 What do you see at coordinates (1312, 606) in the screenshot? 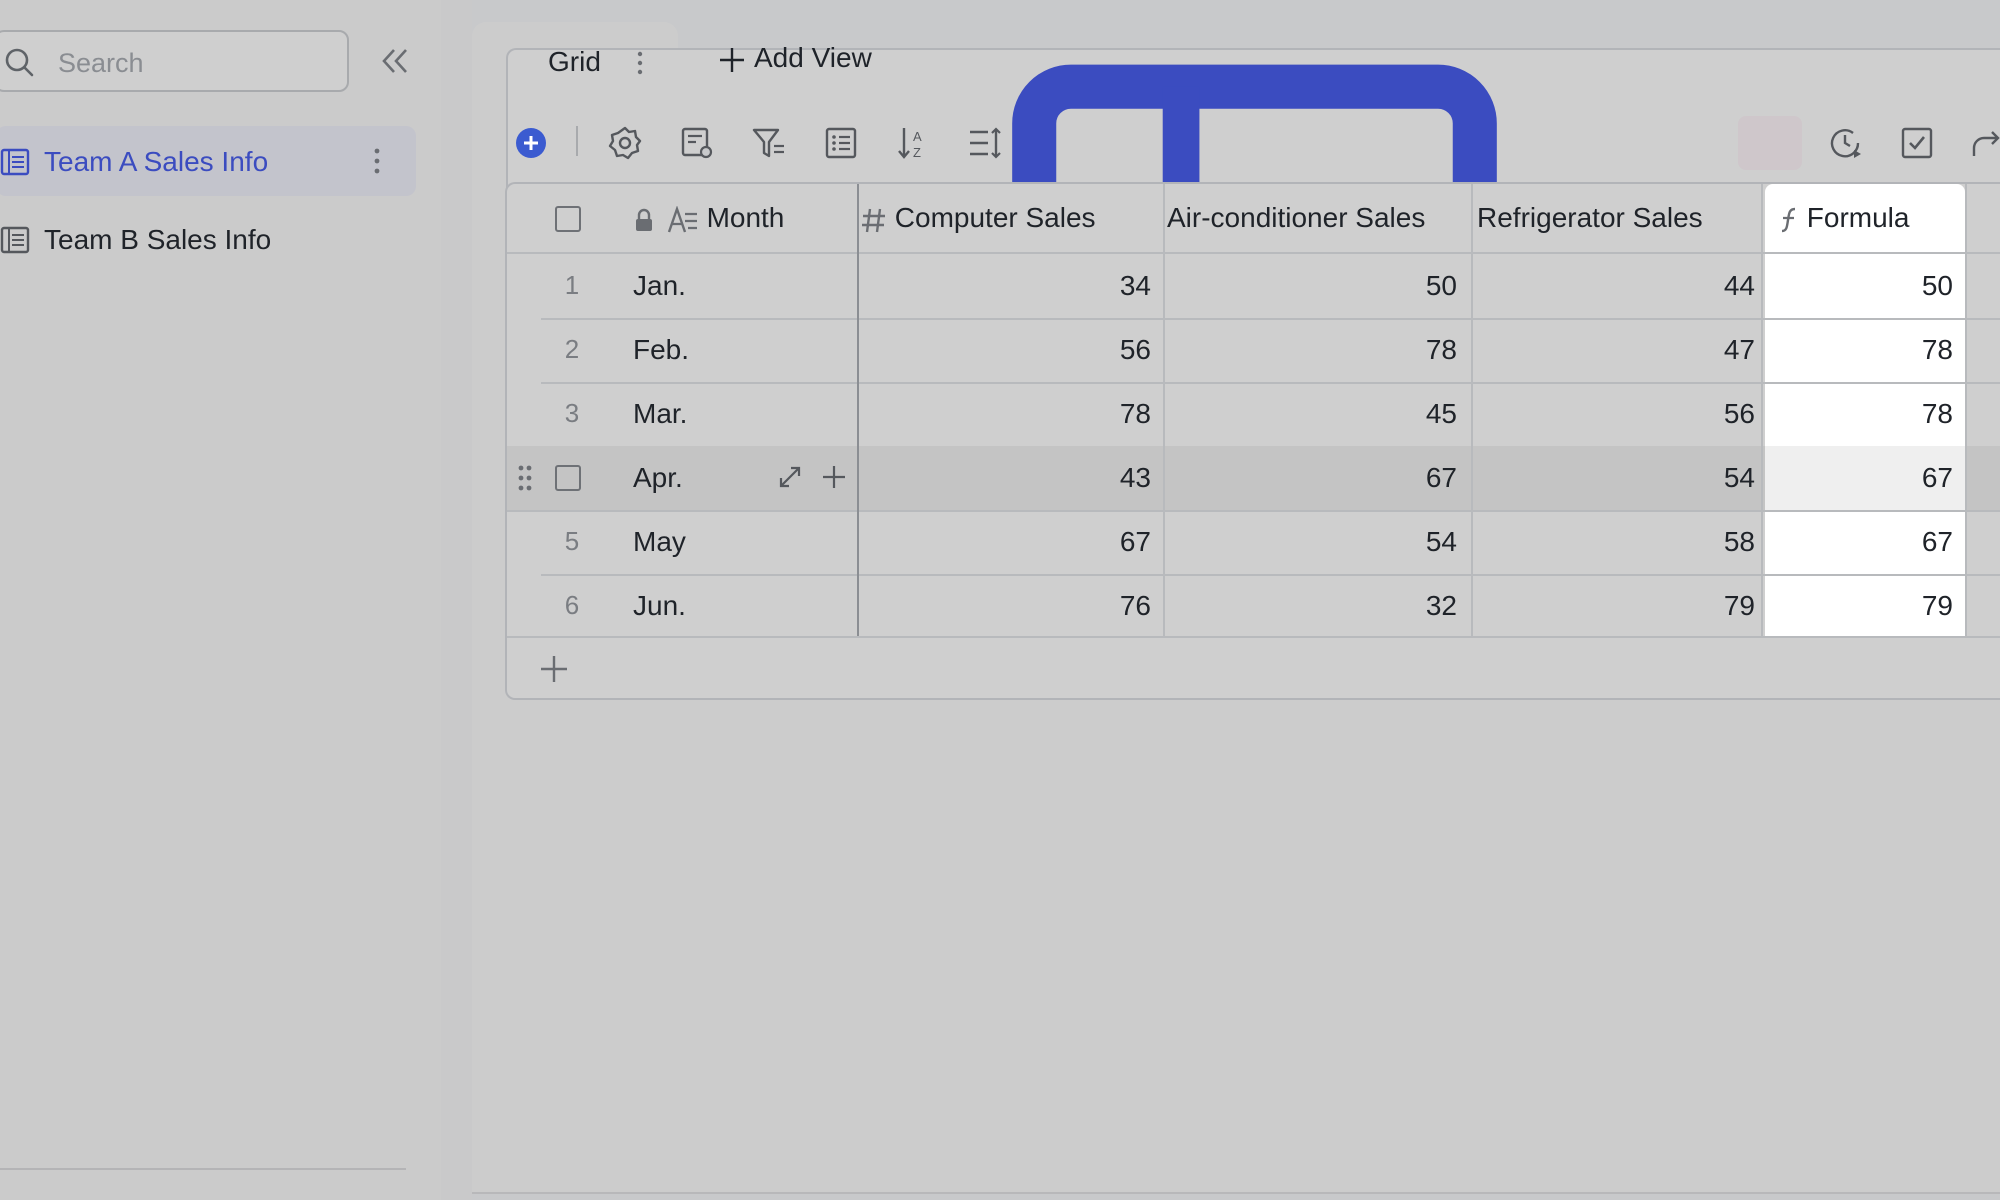
I see `cell-air-conditioner-sales: 32` at bounding box center [1312, 606].